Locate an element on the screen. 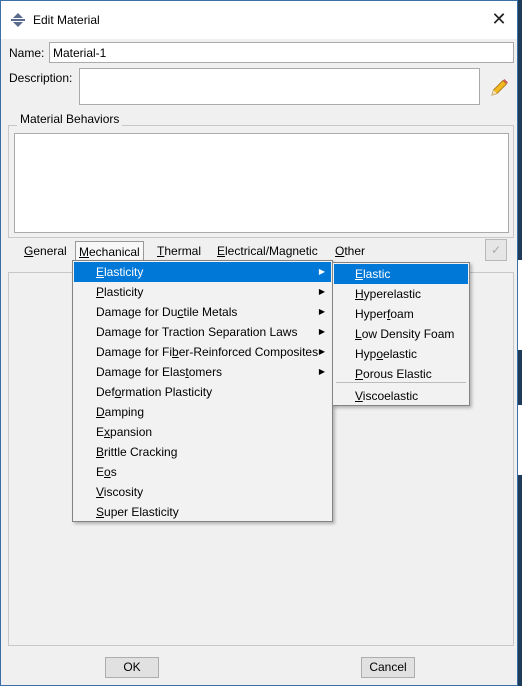 This screenshot has width=522, height=686. menu-mechanical: Mechanical is located at coordinates (109, 251).